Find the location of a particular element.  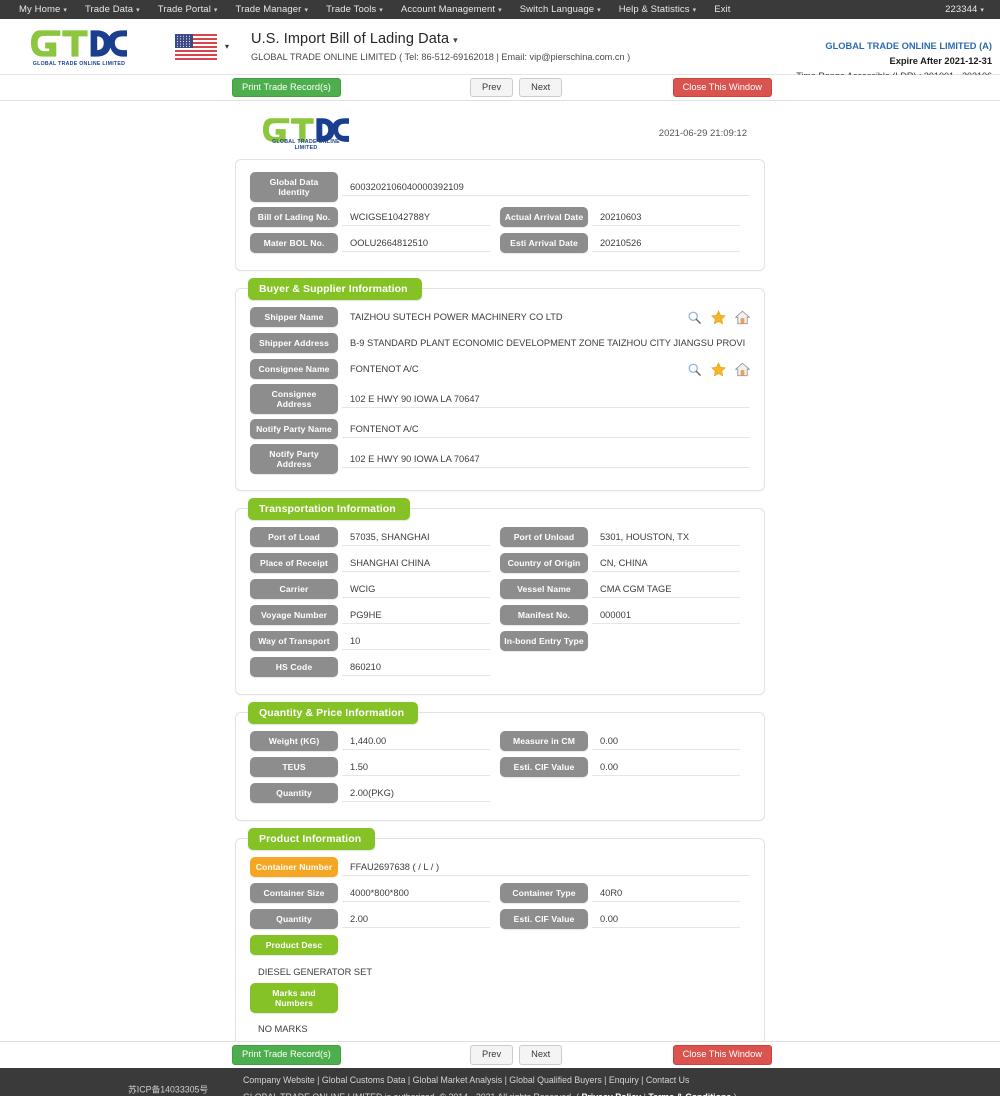

privacy-policy-link: Privacy Policy is located at coordinates (611, 1094).